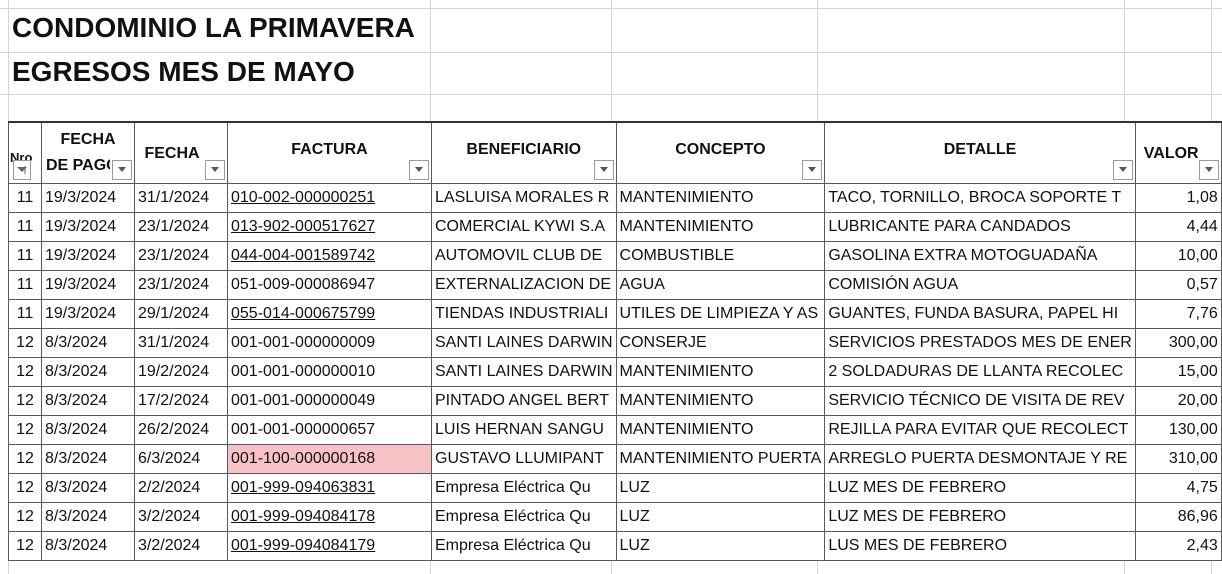 The image size is (1222, 574). I want to click on cell-detalle: TACO, TORNILLO, BROCA SOPORTE T, so click(980, 198).